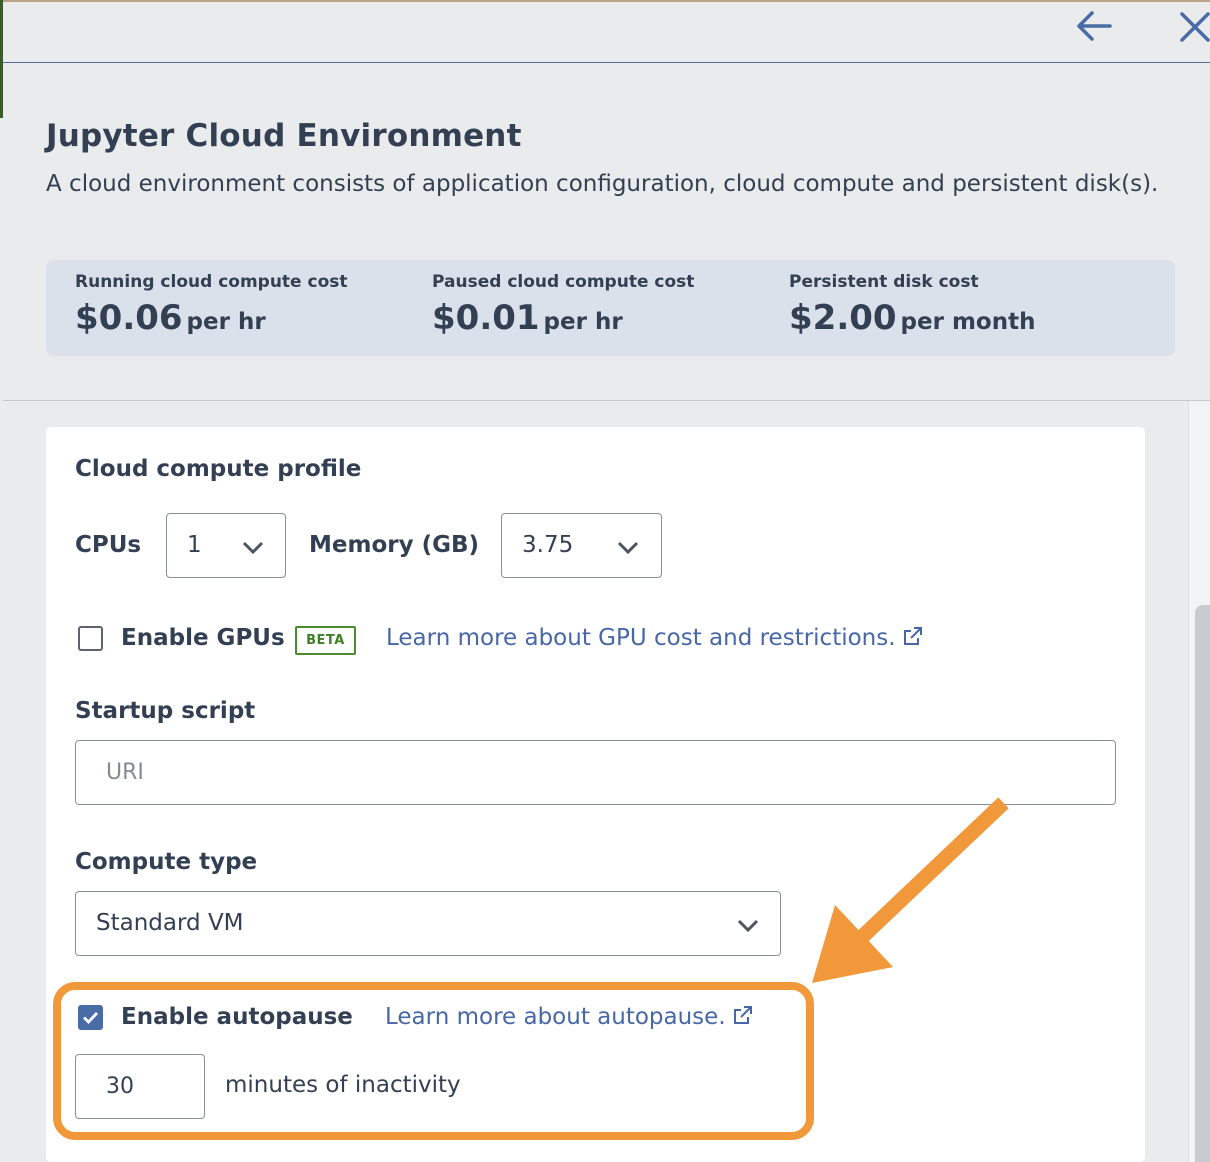 This screenshot has height=1162, width=1210. Describe the element at coordinates (165, 711) in the screenshot. I see `startup-script-label: Startup script` at that location.